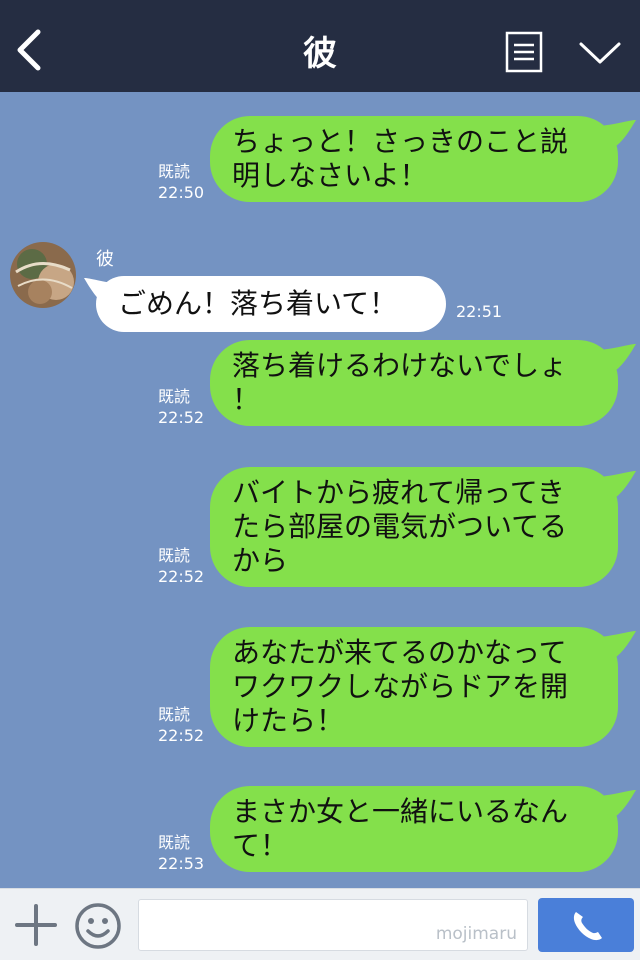 The image size is (640, 960). What do you see at coordinates (181, 182) in the screenshot?
I see `message-meta: 既読 22:50` at bounding box center [181, 182].